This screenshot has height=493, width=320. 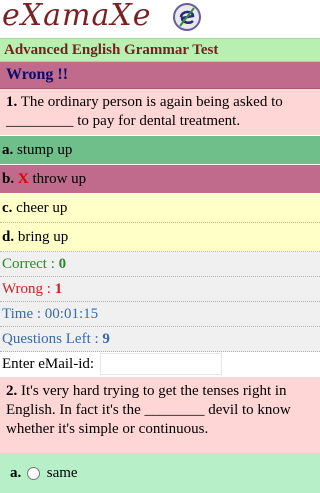 I want to click on wrong-label: Wrong :, so click(x=26, y=289).